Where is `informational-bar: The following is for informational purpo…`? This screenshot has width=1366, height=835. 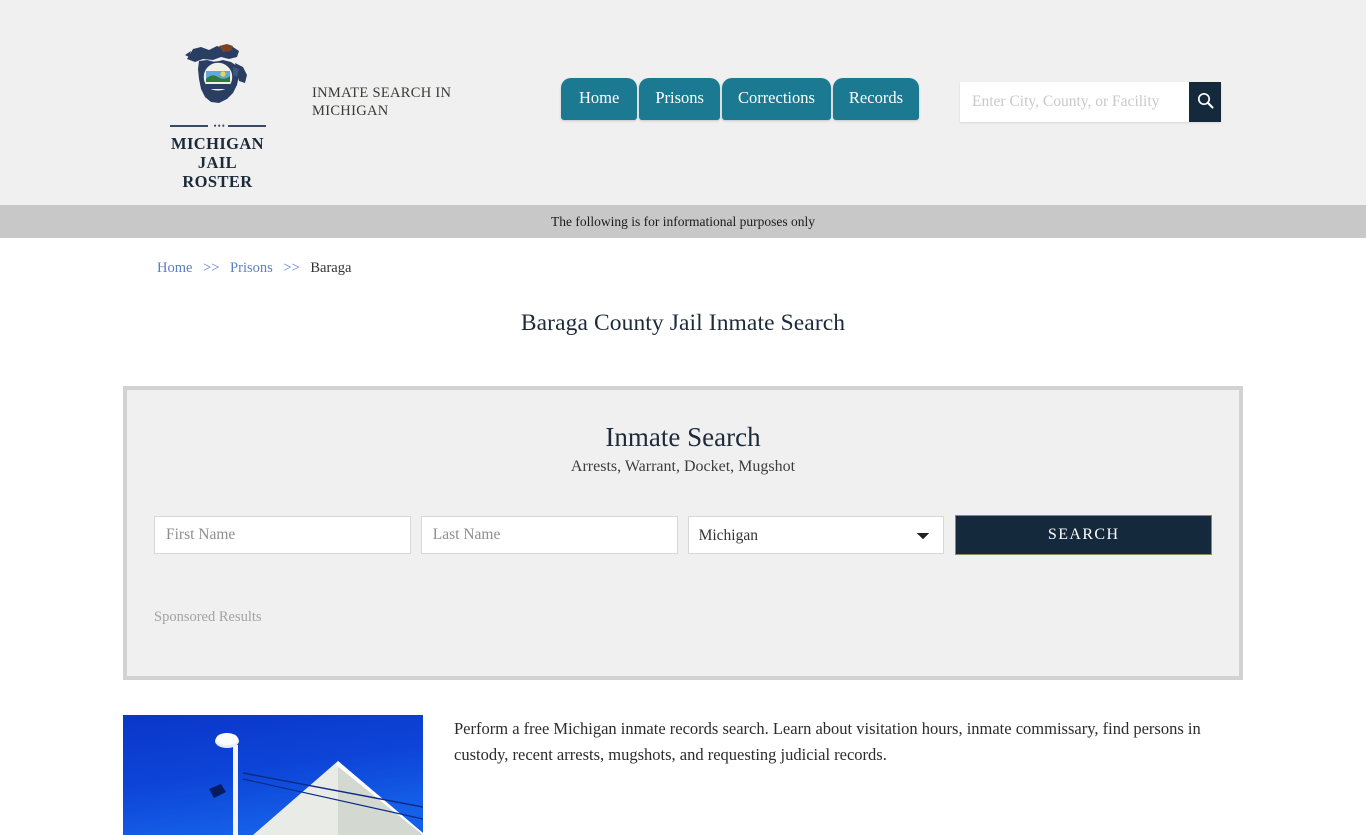 informational-bar: The following is for informational purpo… is located at coordinates (683, 221).